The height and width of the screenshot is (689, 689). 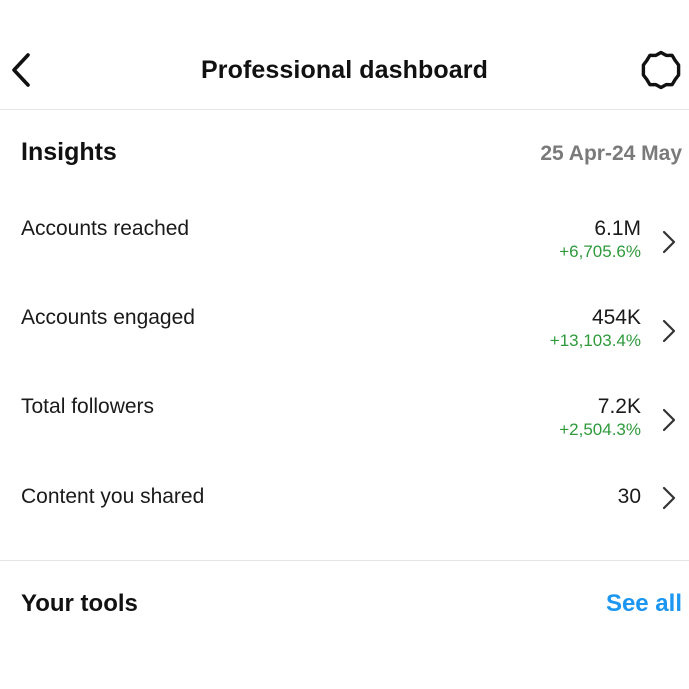 I want to click on metric-row-accounts-engaged: Accounts engaged 454K +13,103.4%, so click(x=344, y=342).